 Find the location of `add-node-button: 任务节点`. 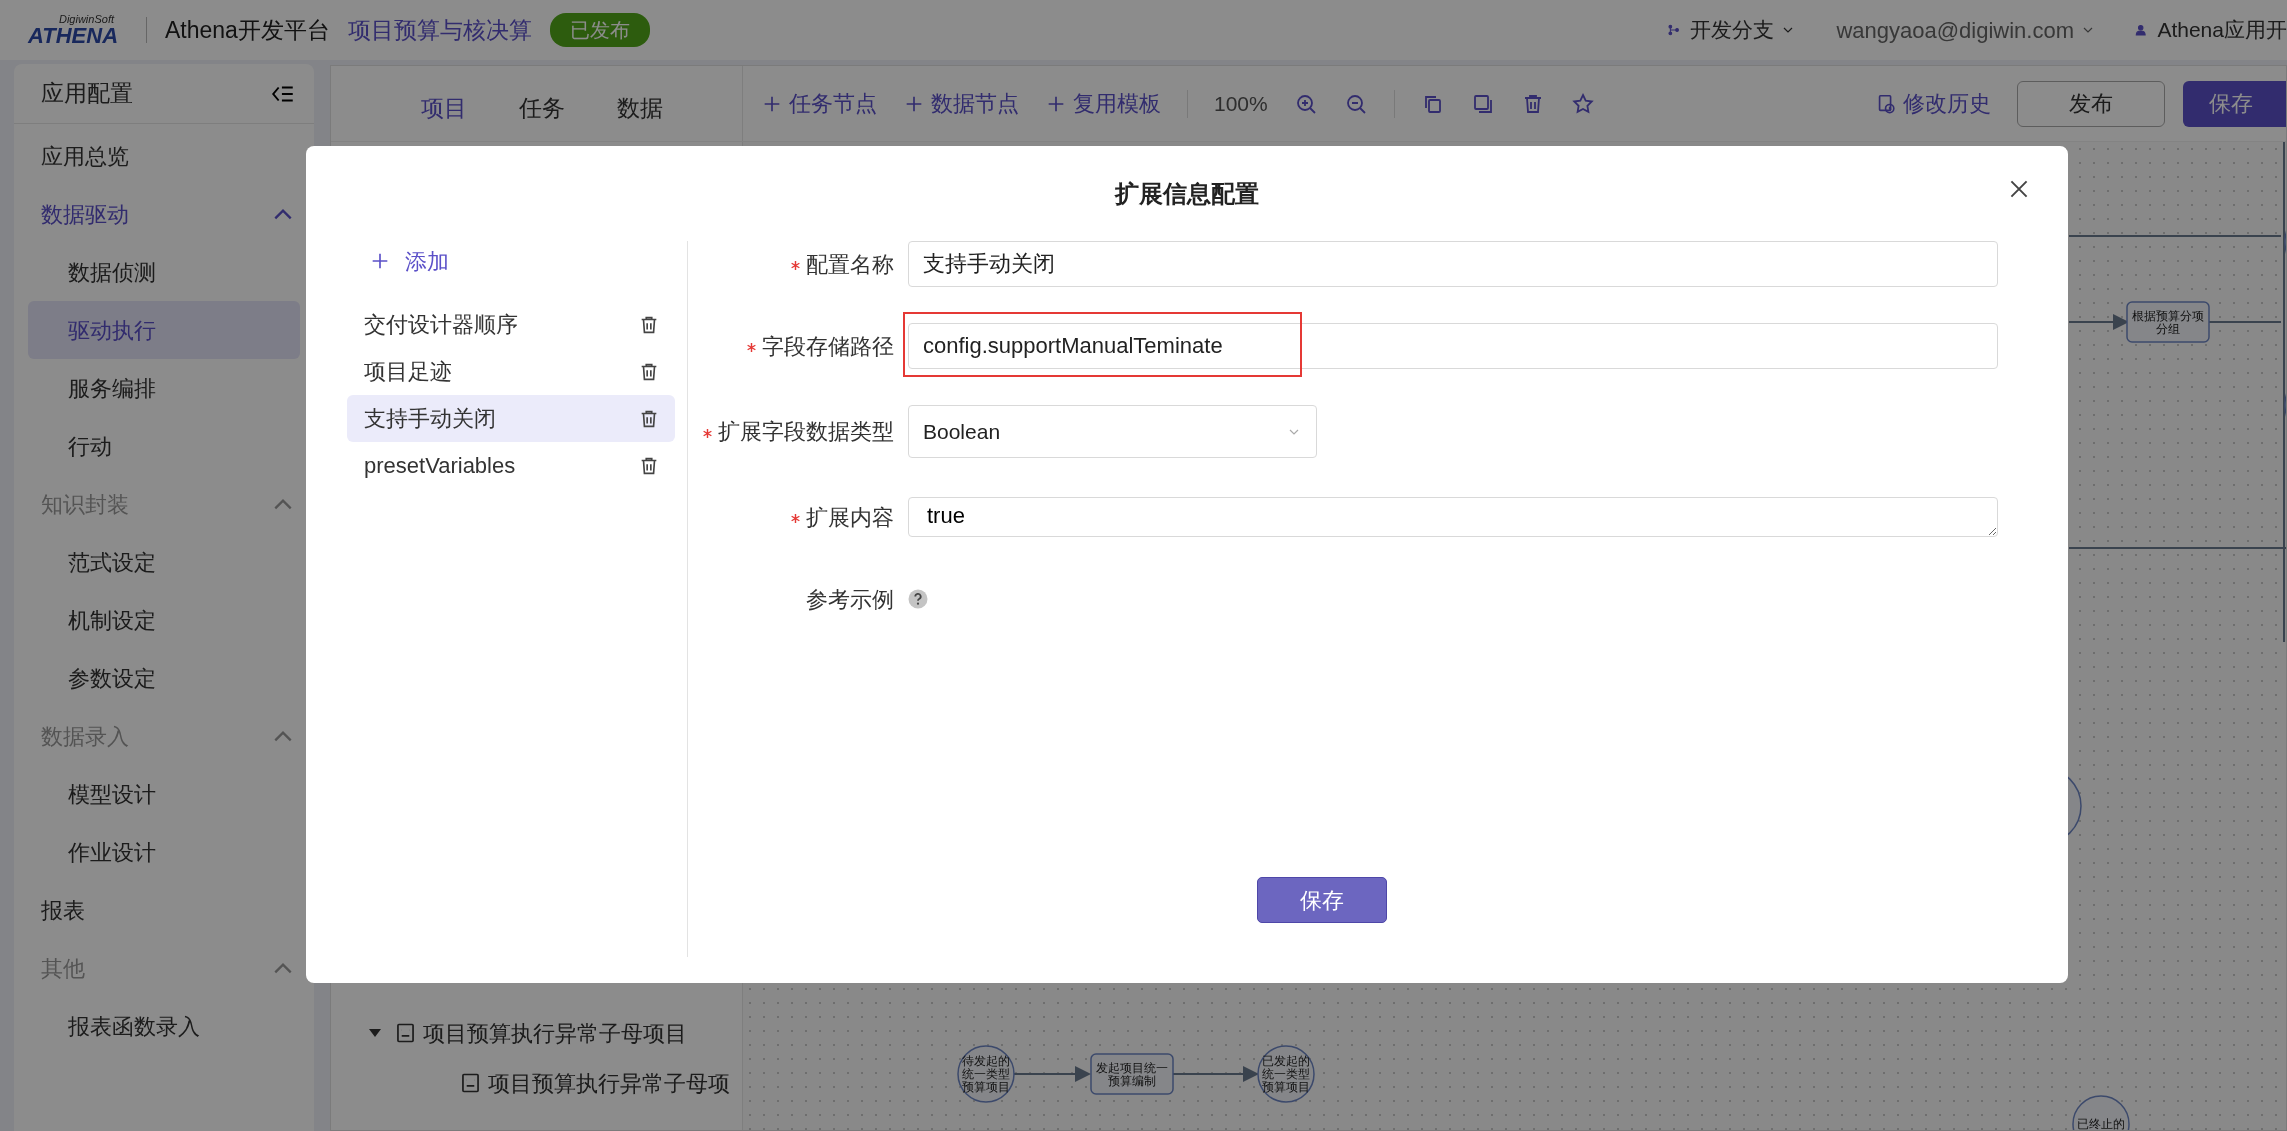

add-node-button: 任务节点 is located at coordinates (819, 103).